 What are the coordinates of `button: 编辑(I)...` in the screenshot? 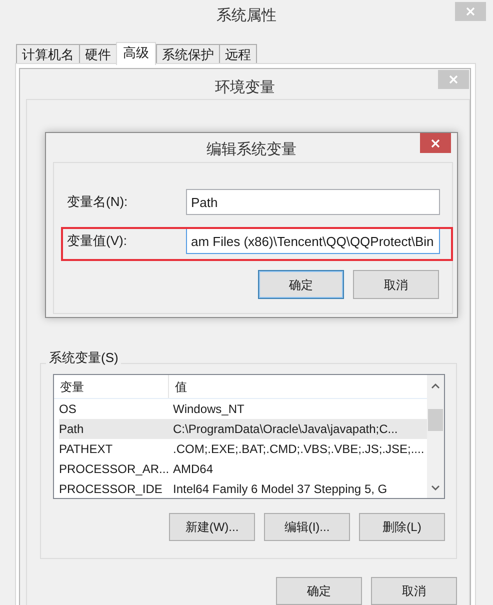 It's located at (307, 527).